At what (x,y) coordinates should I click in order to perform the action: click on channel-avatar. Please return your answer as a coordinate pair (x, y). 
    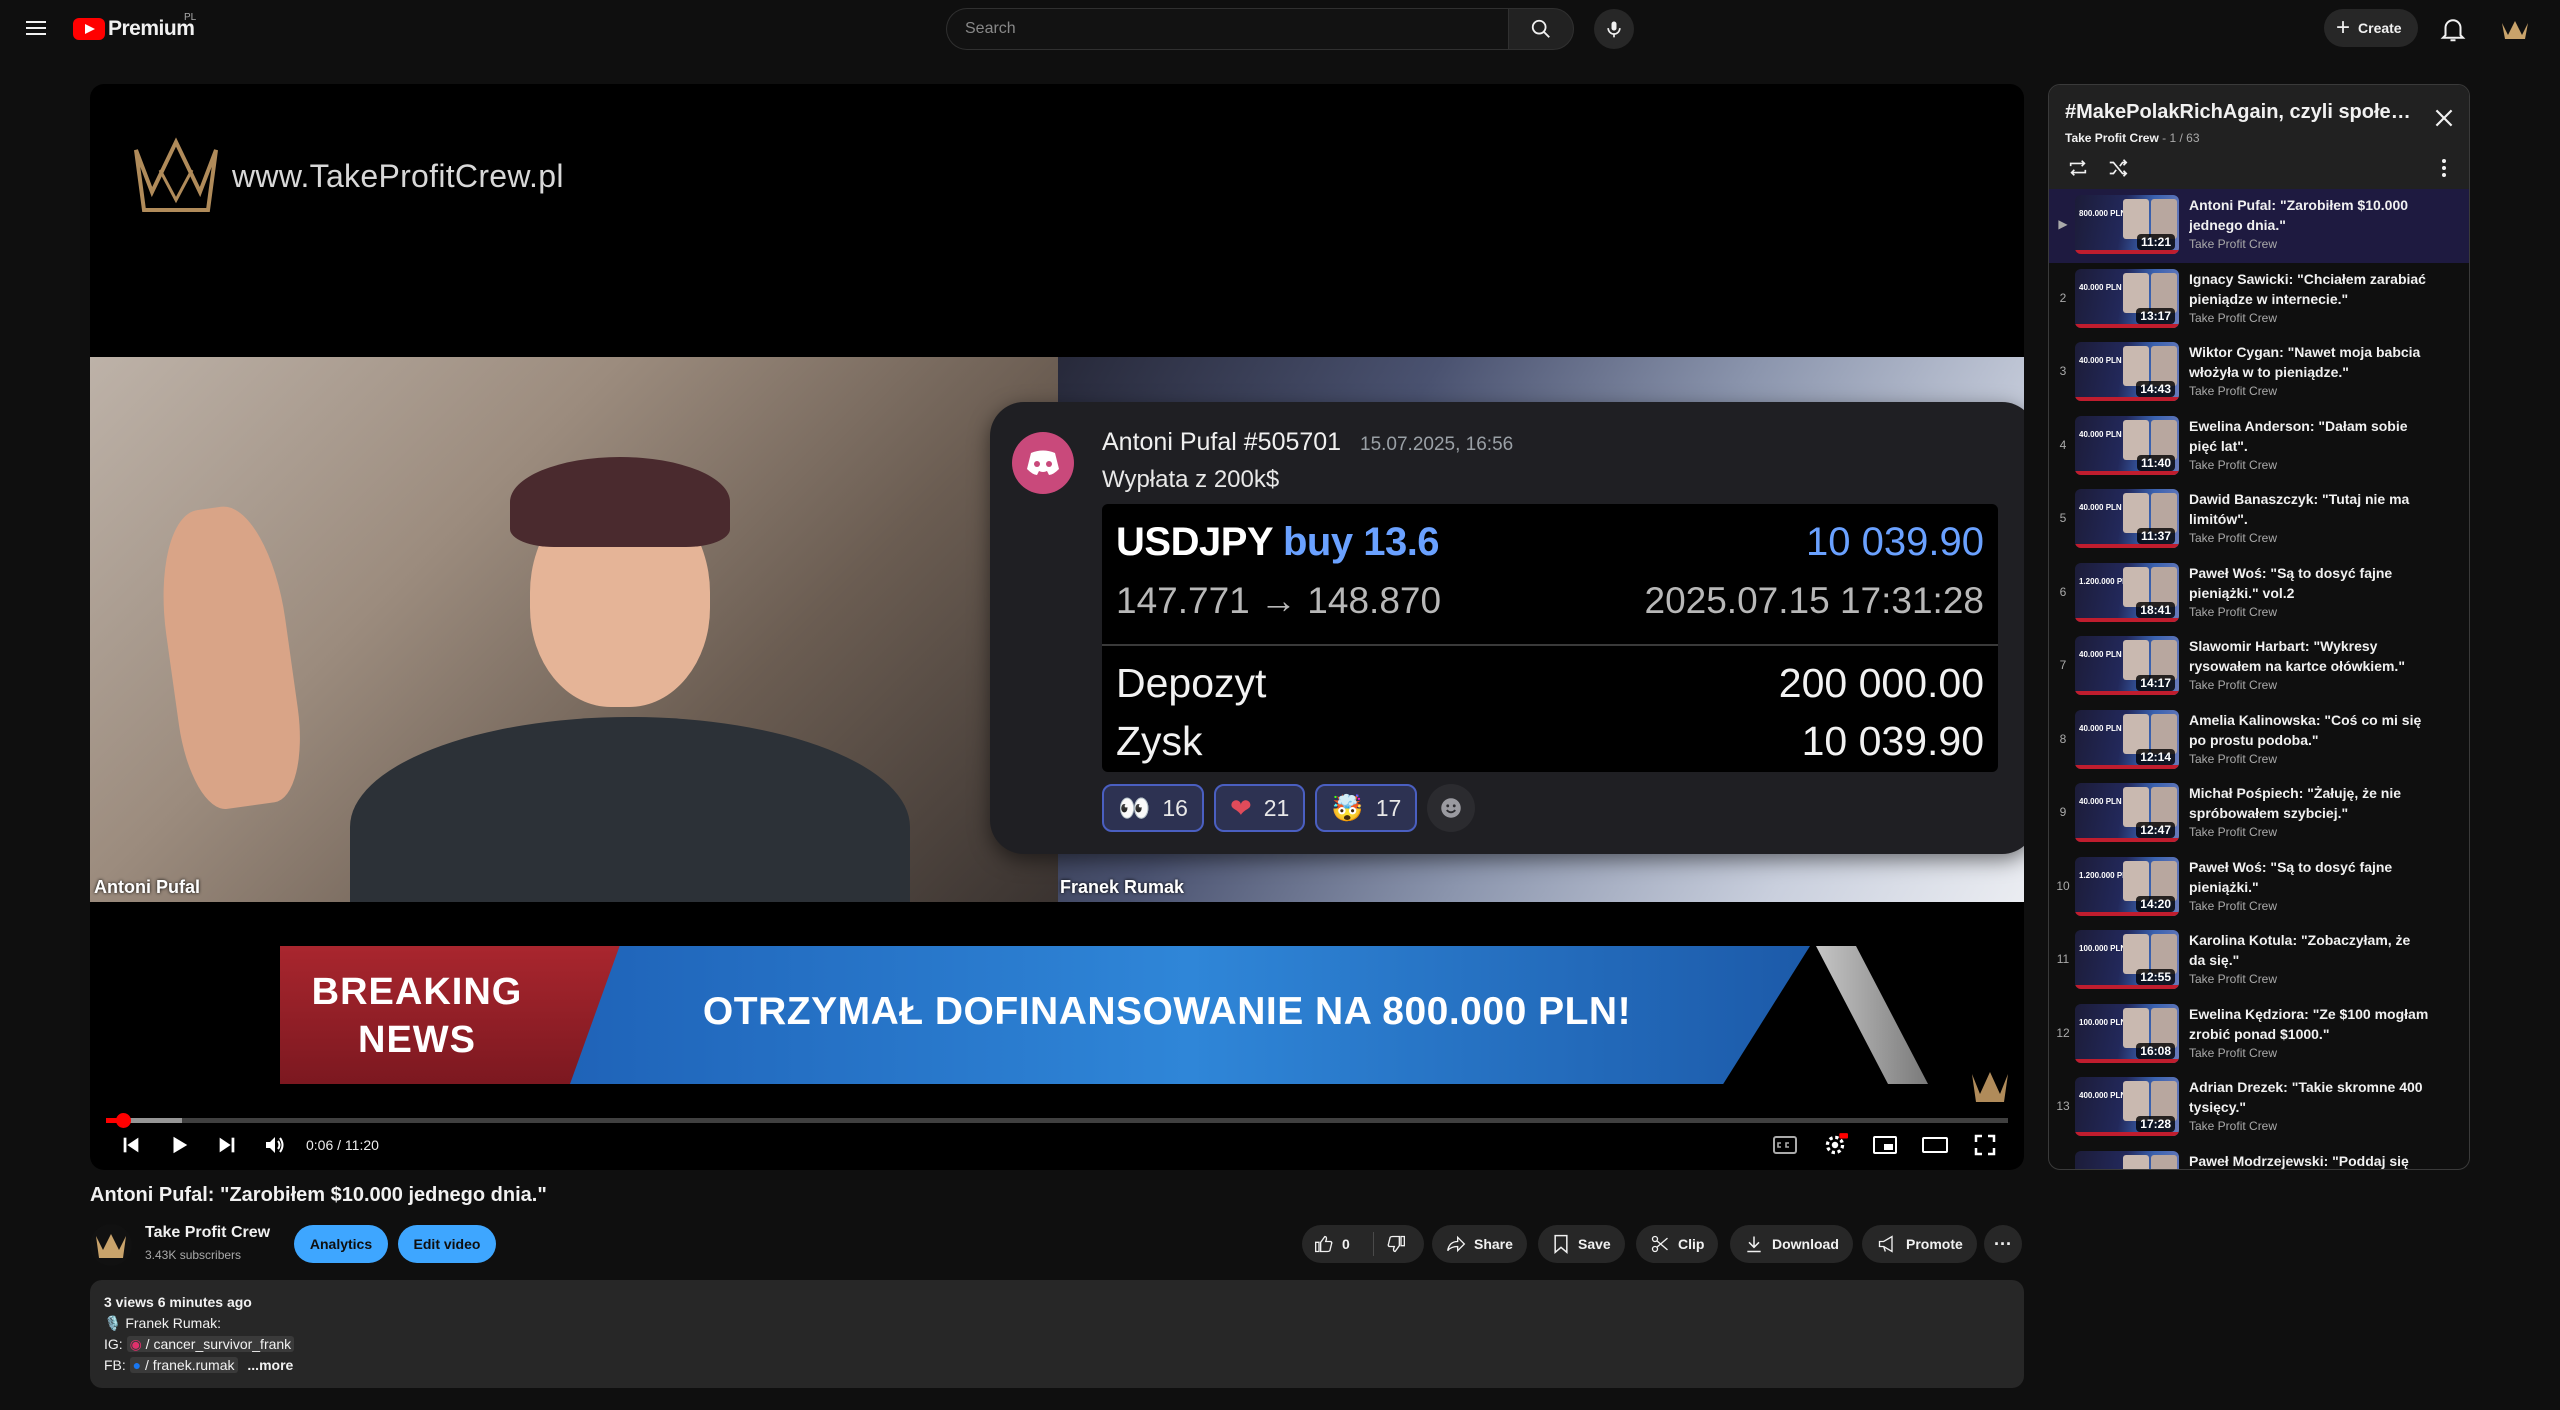
    Looking at the image, I should click on (111, 1245).